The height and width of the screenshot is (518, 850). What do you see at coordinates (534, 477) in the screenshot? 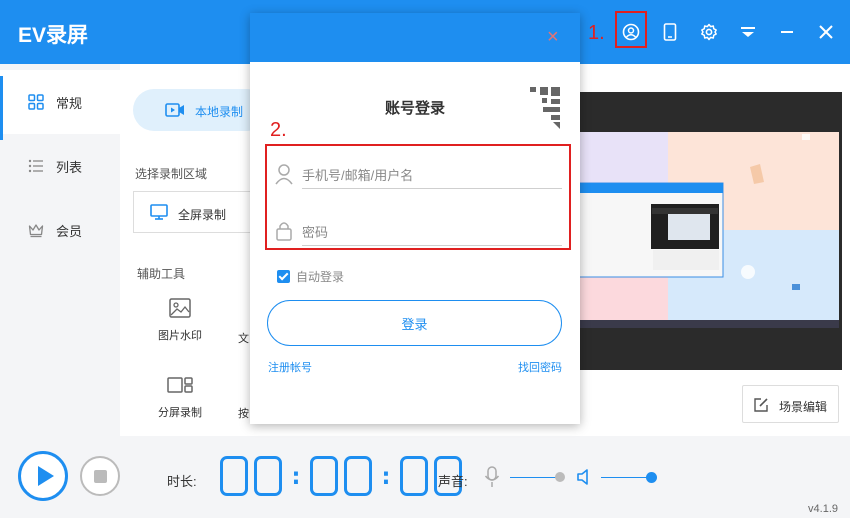
I see `mic-volume-slider-track` at bounding box center [534, 477].